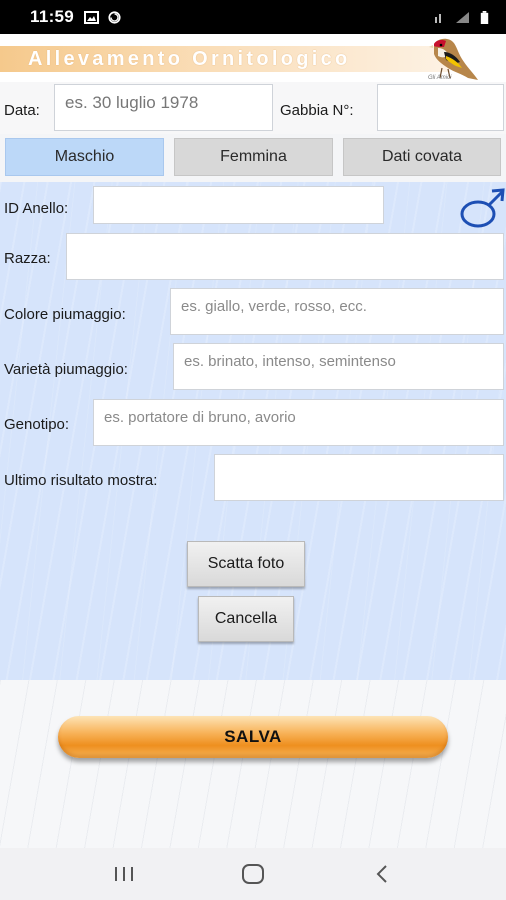 The width and height of the screenshot is (506, 900). Describe the element at coordinates (338, 366) in the screenshot. I see `plumage-variety-input: es. brinato, intenso, semintenso` at that location.